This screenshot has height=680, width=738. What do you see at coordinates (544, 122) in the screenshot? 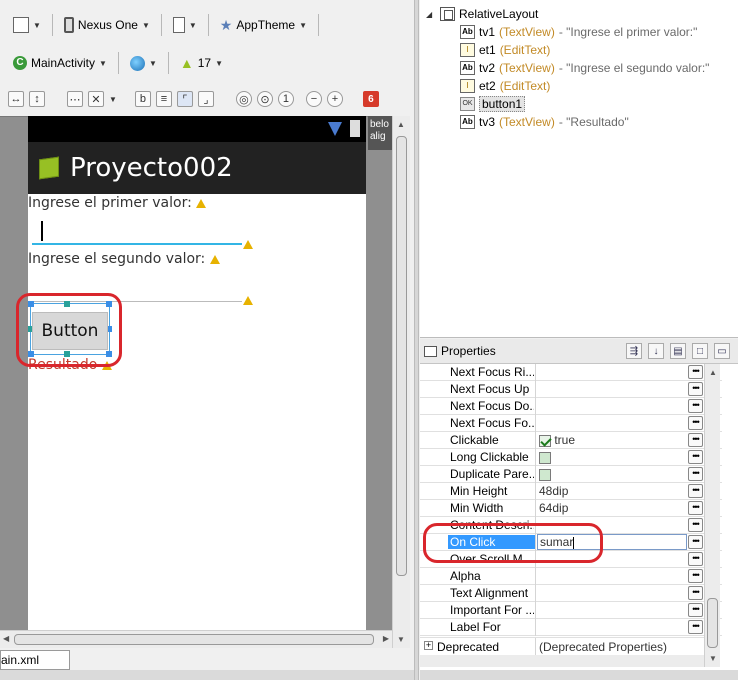
I see `outline-item-tv3: Ab tv3 (TextView) - "Resultado"` at bounding box center [544, 122].